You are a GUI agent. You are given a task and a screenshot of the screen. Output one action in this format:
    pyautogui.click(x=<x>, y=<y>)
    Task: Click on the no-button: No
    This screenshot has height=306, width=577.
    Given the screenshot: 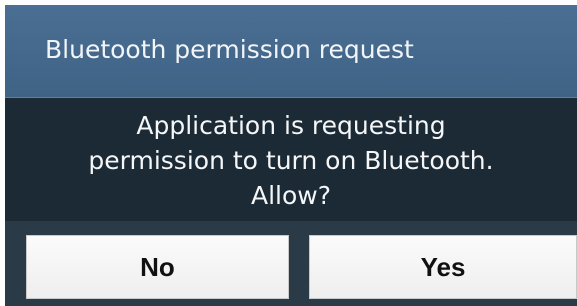 What is the action you would take?
    pyautogui.click(x=157, y=267)
    